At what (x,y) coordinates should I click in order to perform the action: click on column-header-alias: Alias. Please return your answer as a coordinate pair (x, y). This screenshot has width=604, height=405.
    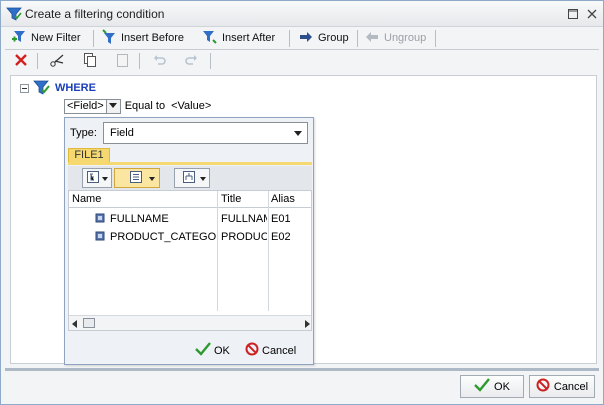
    Looking at the image, I should click on (283, 199).